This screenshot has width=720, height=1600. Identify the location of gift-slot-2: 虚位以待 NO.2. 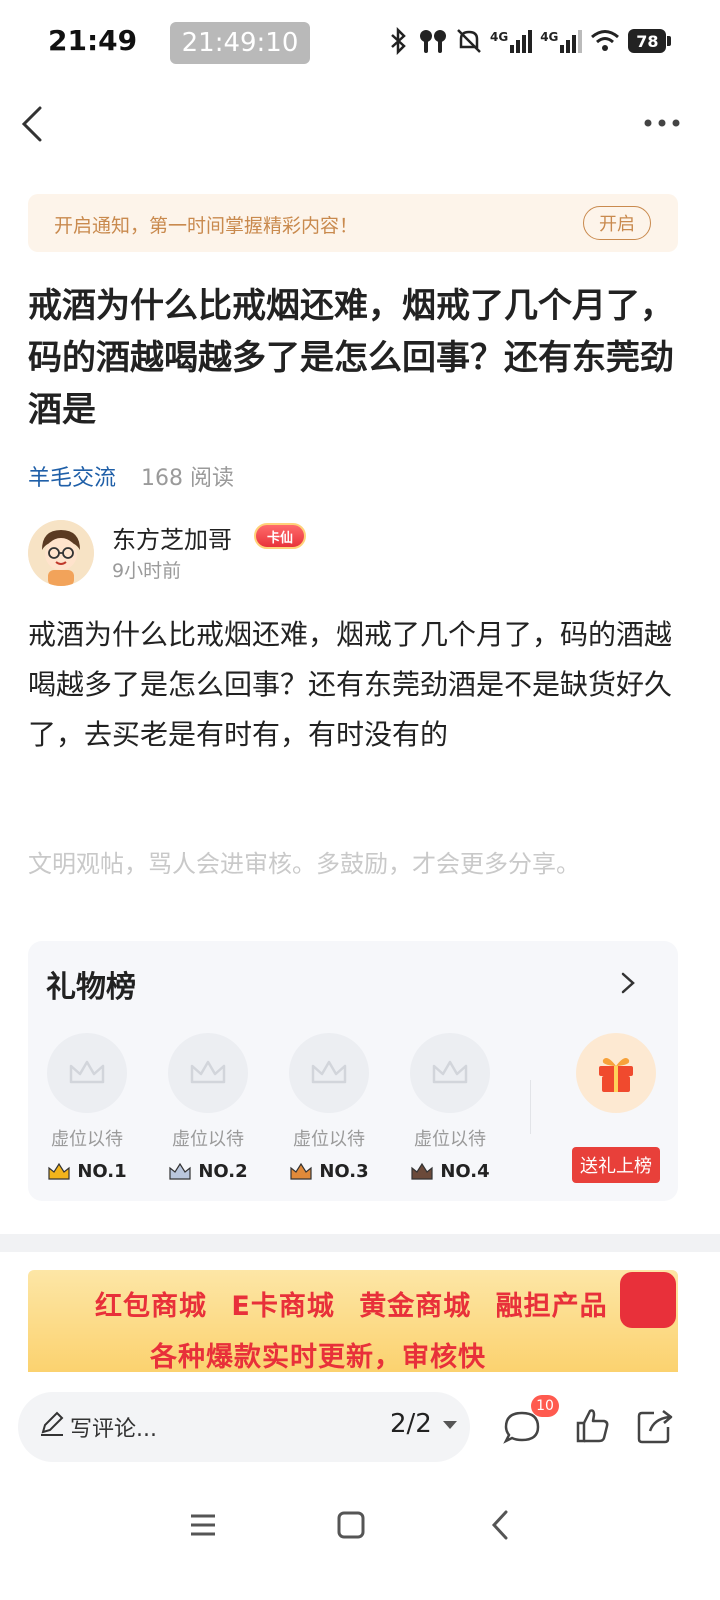
(208, 1107).